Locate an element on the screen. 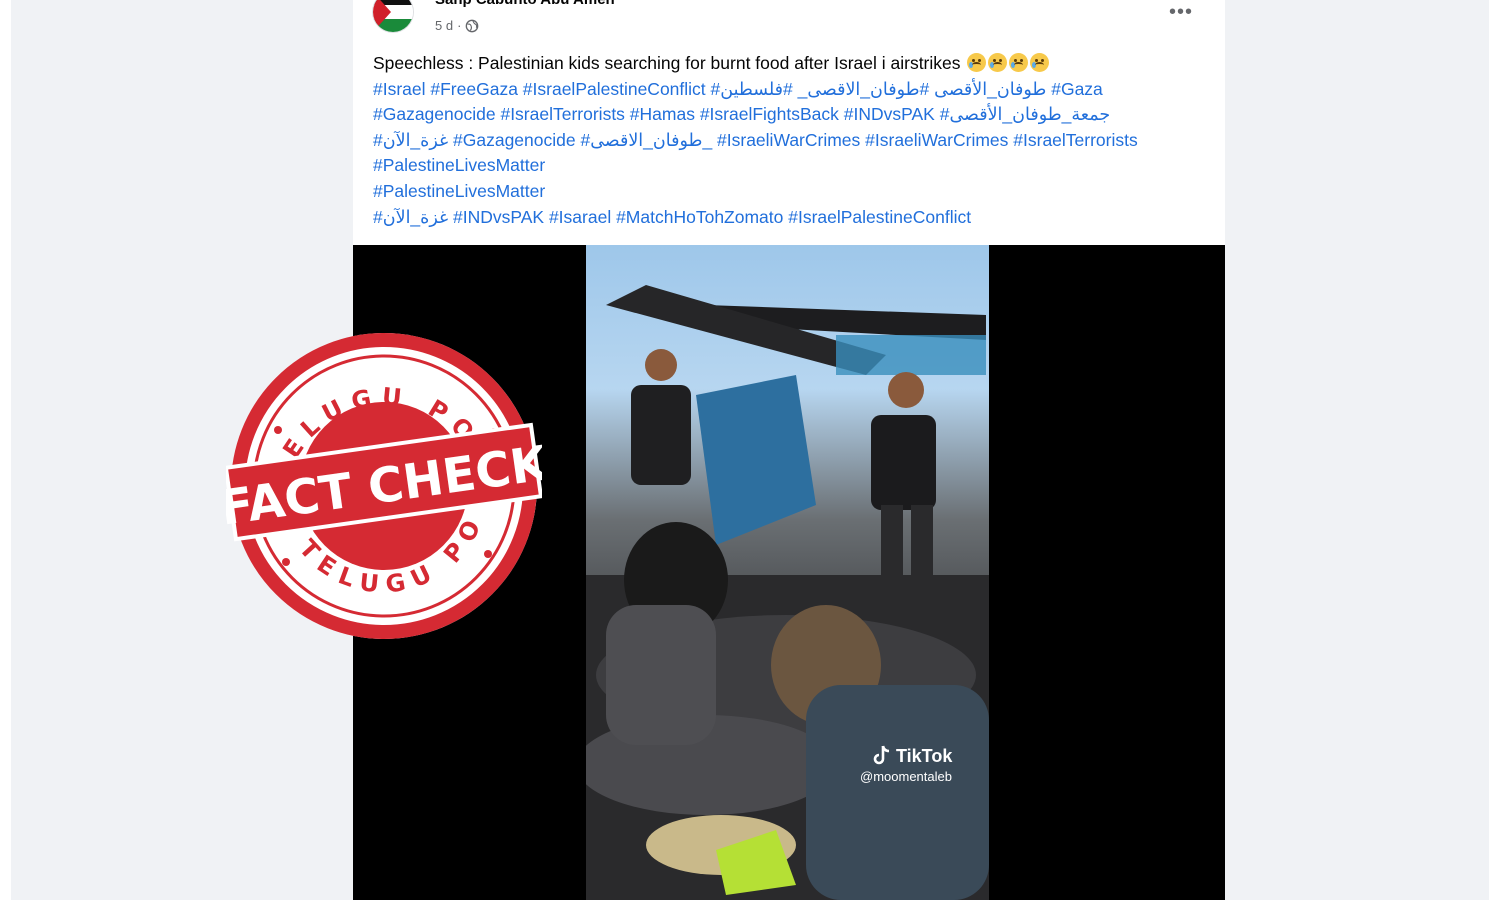 The height and width of the screenshot is (900, 1500). tiktok-brand: TikTok is located at coordinates (924, 755).